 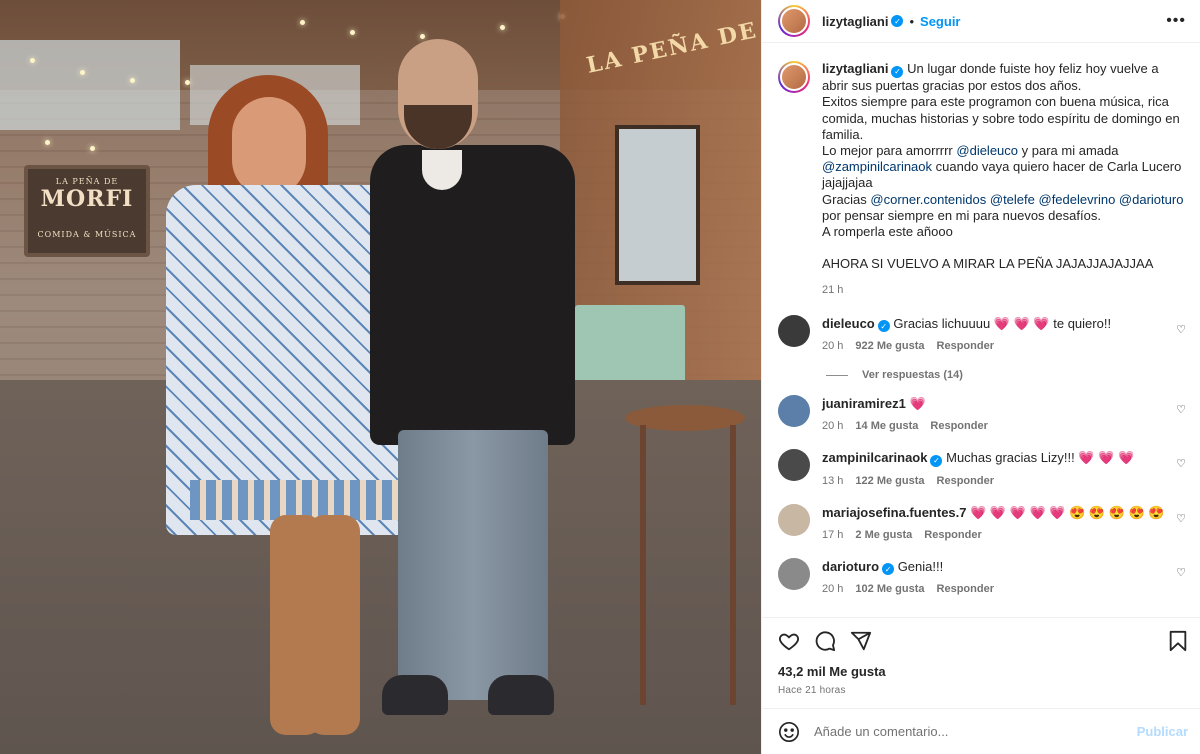 I want to click on likes-count: 43,2 mil Me gusta, so click(x=983, y=671).